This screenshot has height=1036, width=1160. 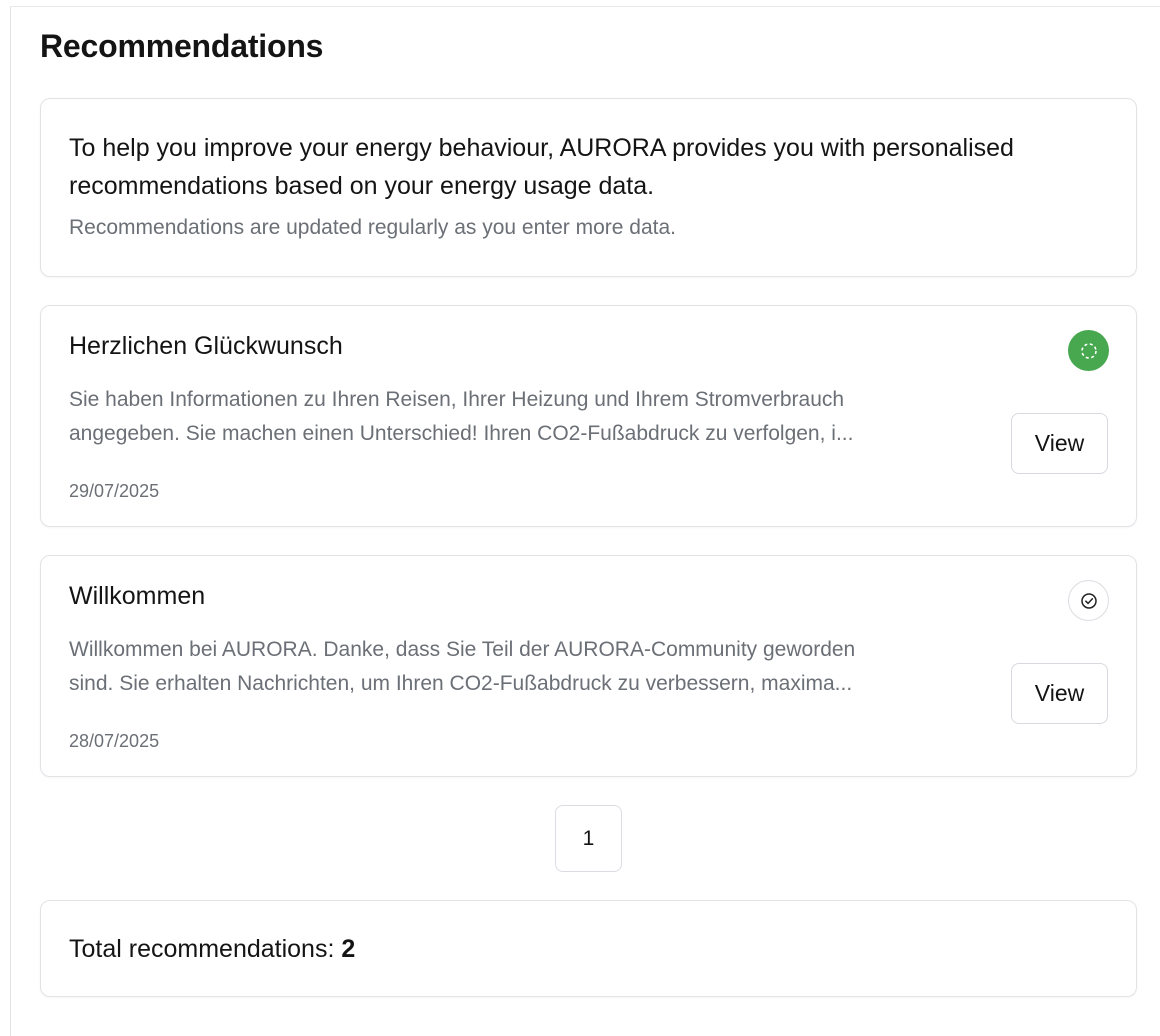 I want to click on recommendation-title: Herzlichen Glückwunsch, so click(x=206, y=346).